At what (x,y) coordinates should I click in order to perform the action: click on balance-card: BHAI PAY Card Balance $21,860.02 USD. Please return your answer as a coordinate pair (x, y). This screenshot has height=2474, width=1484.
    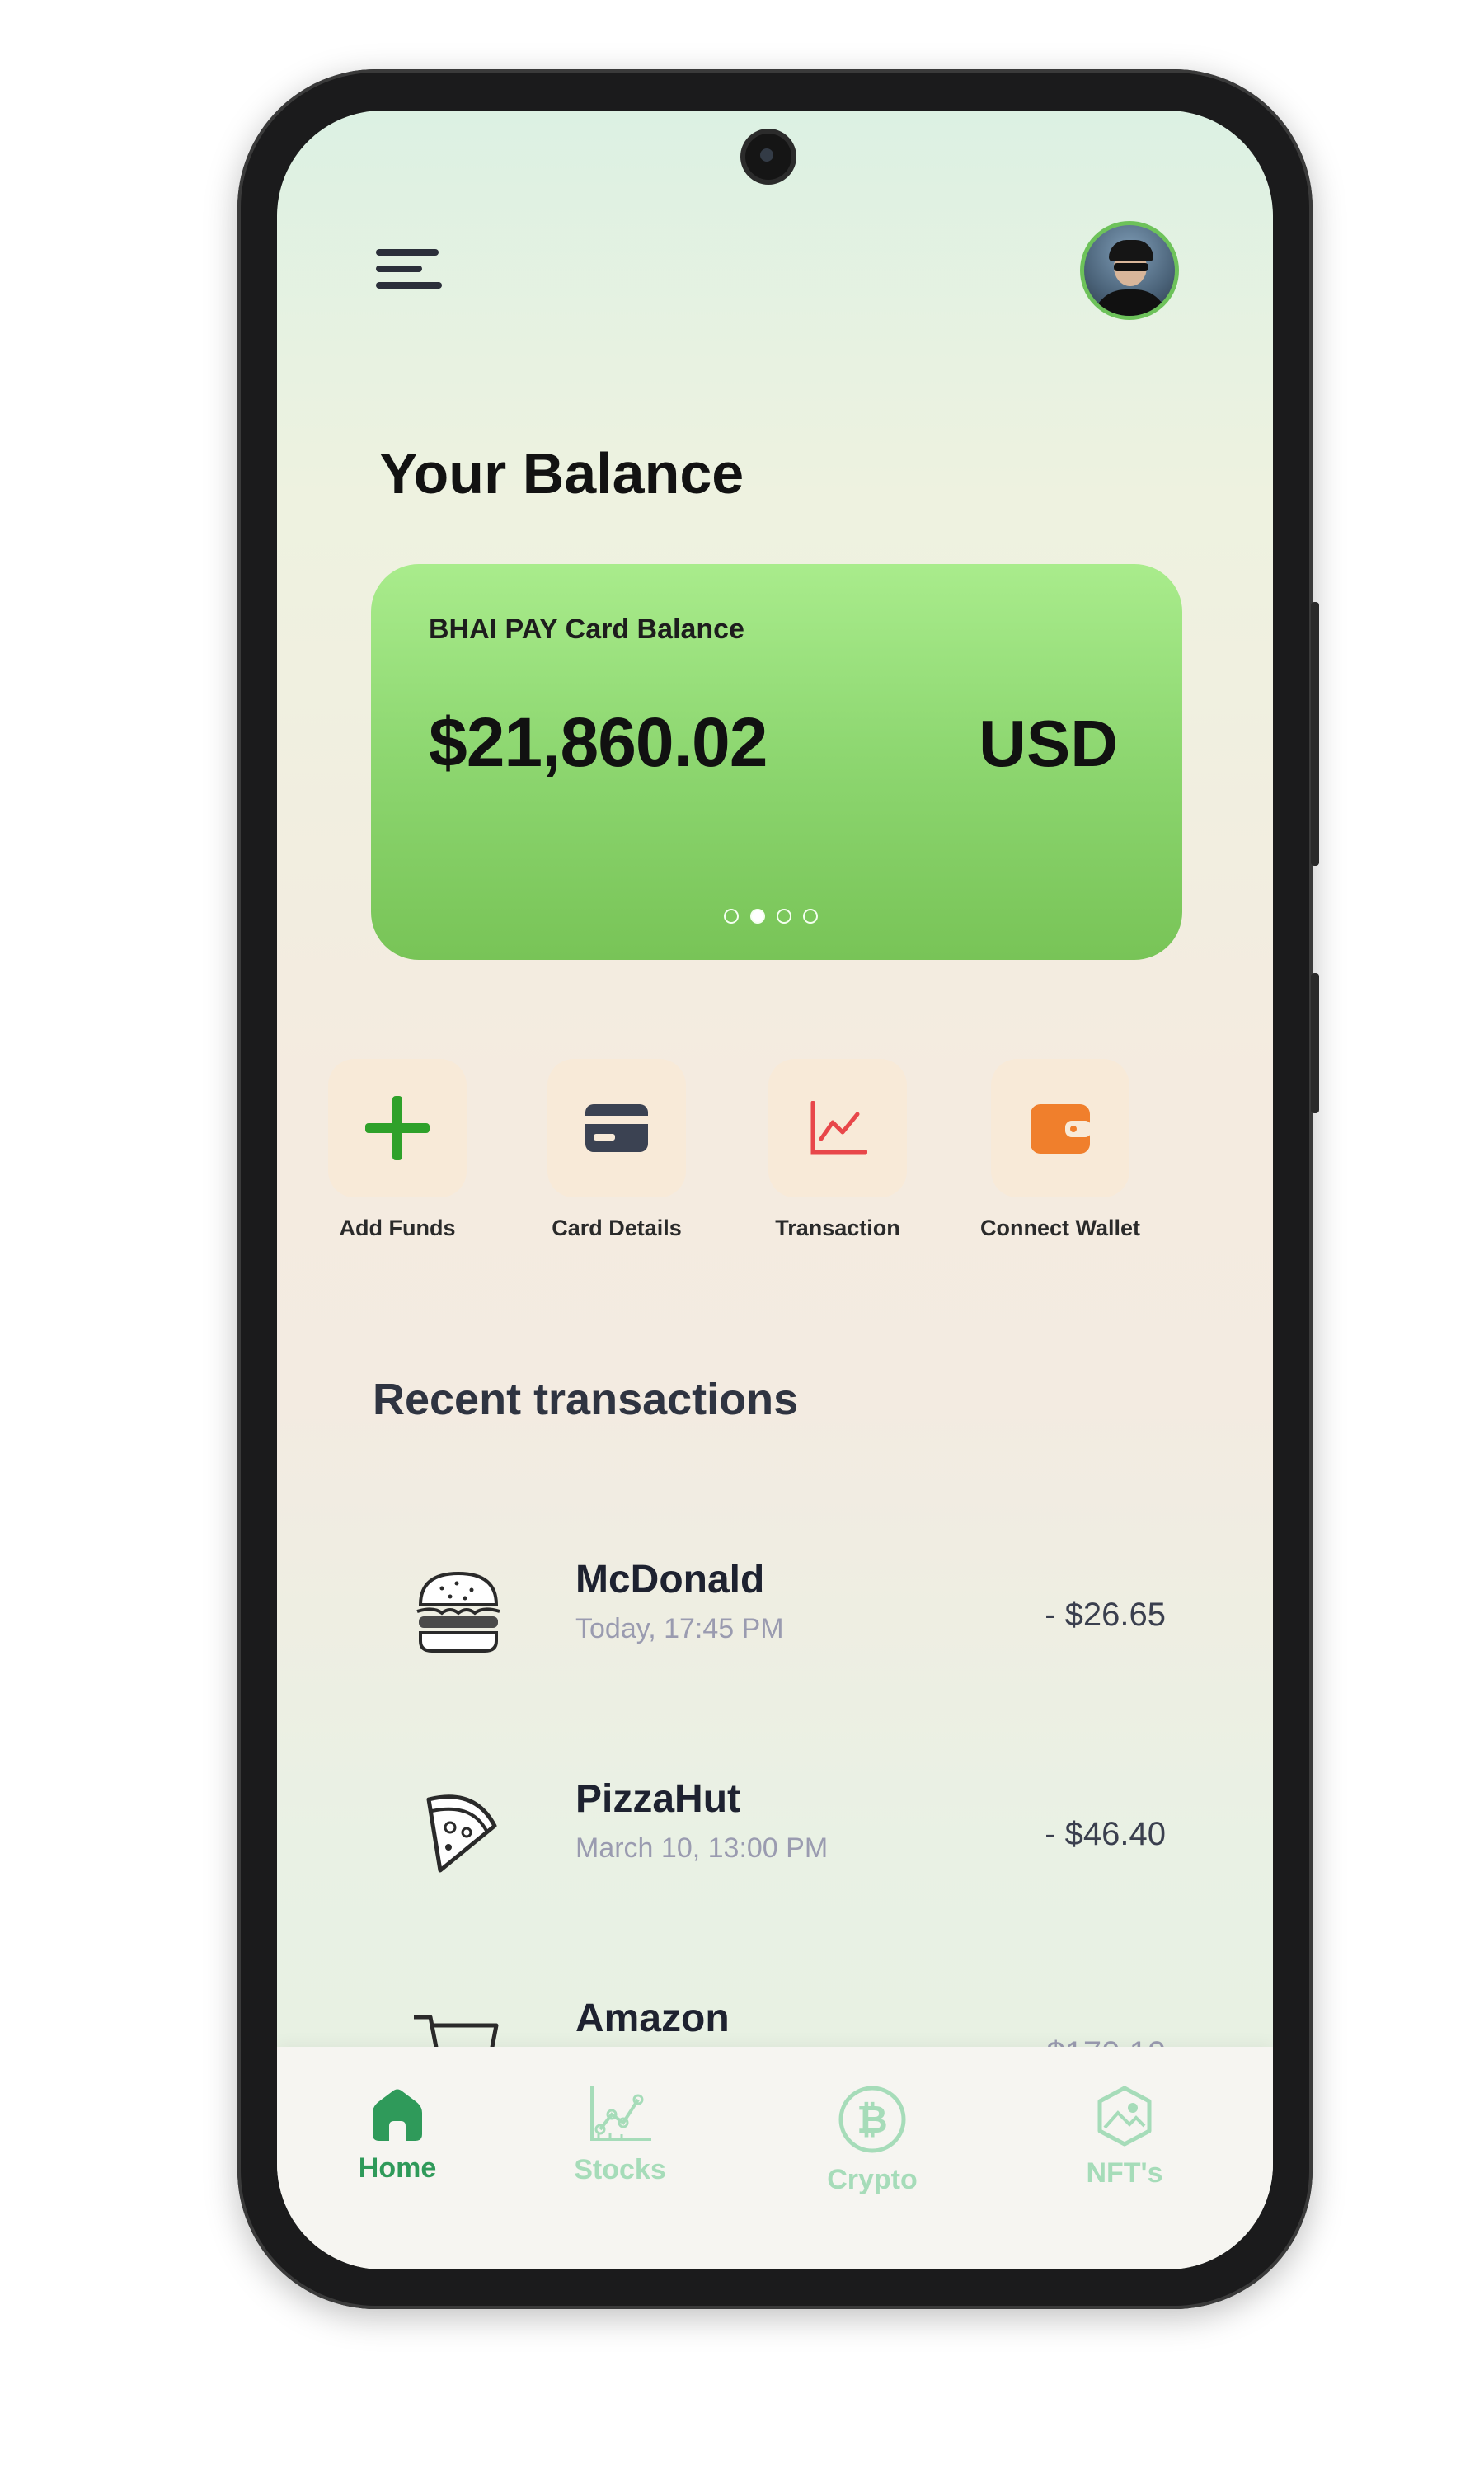
    Looking at the image, I should click on (776, 762).